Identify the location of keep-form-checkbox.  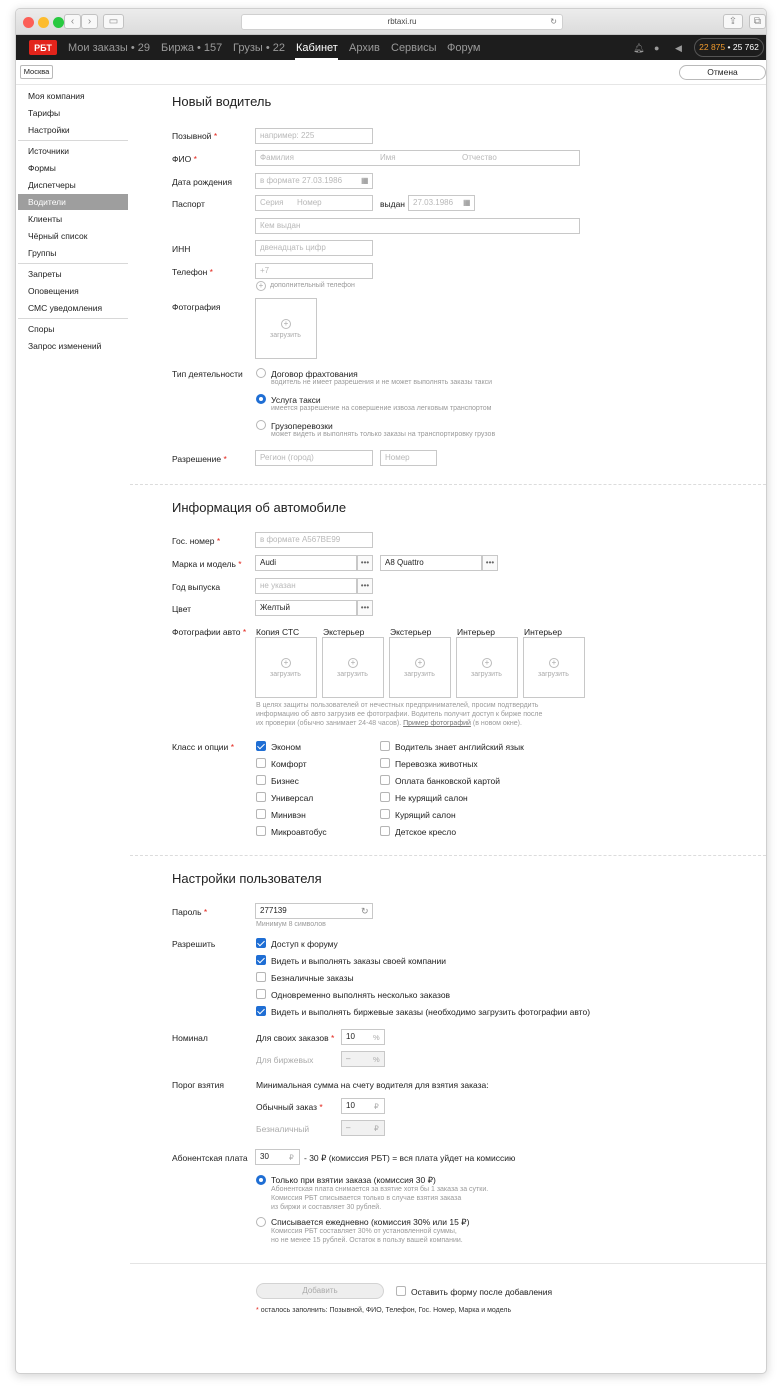
(401, 1291).